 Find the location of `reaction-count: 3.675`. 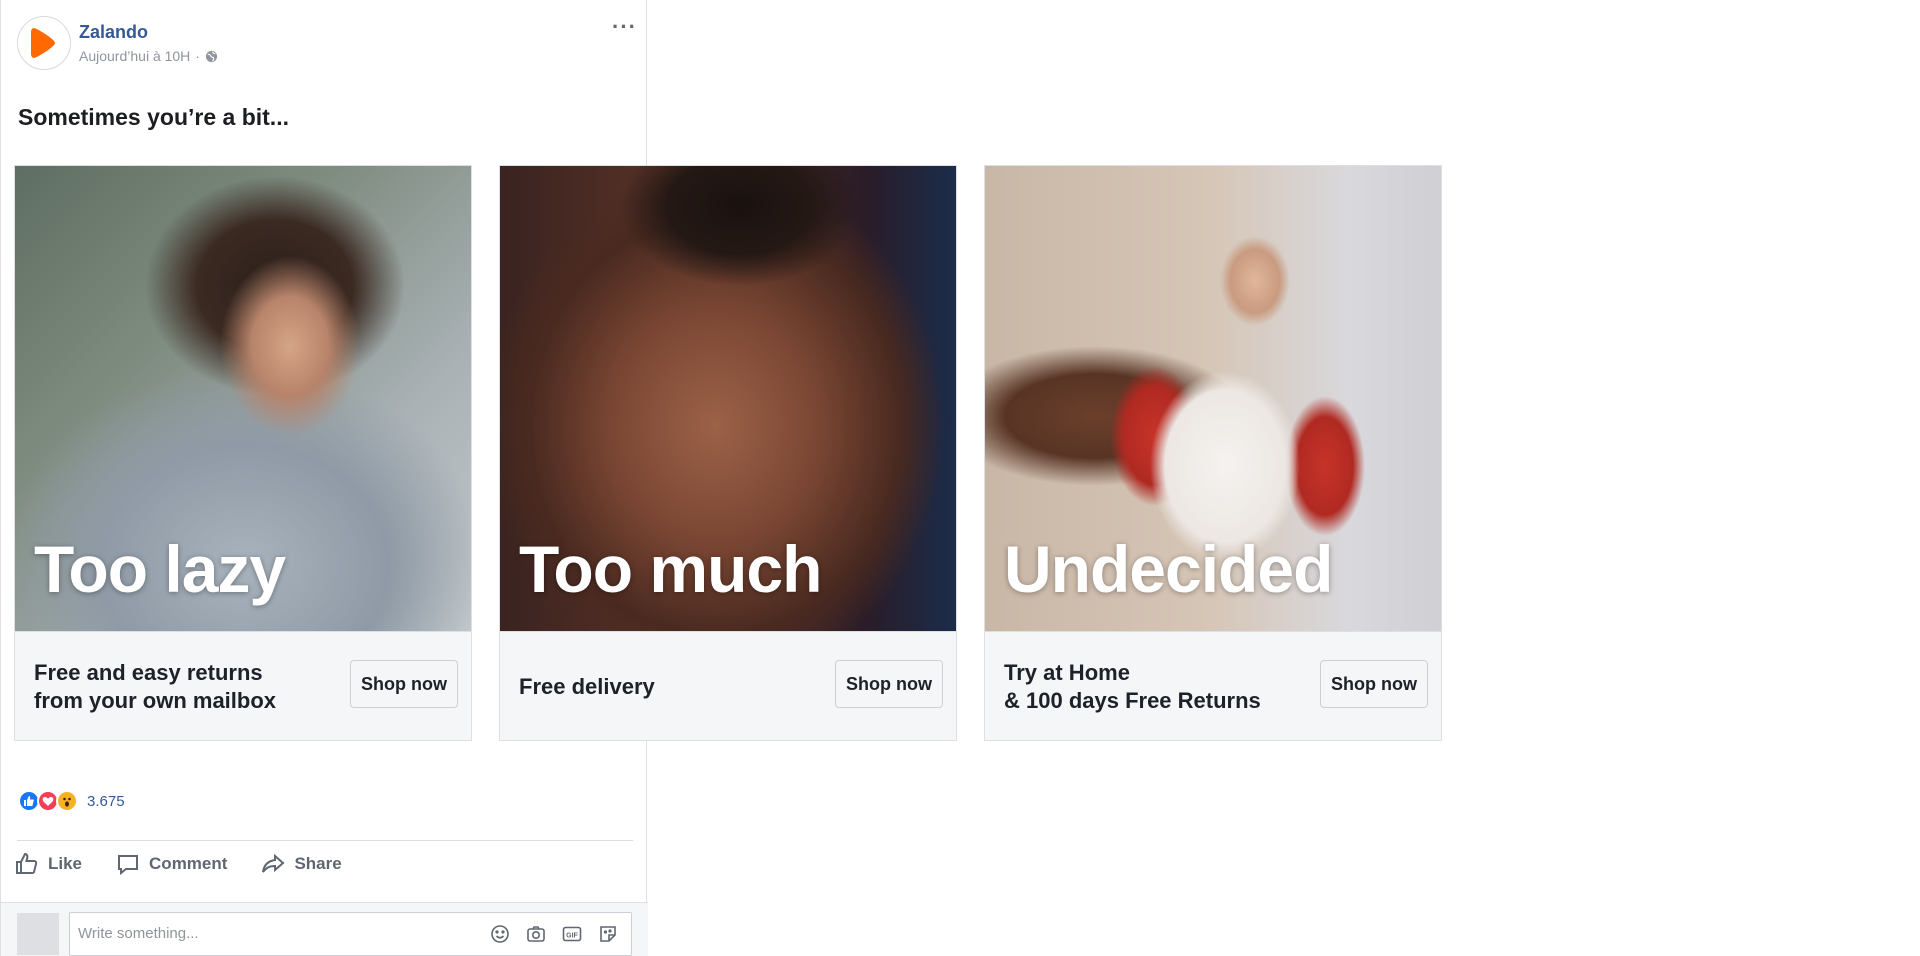

reaction-count: 3.675 is located at coordinates (106, 801).